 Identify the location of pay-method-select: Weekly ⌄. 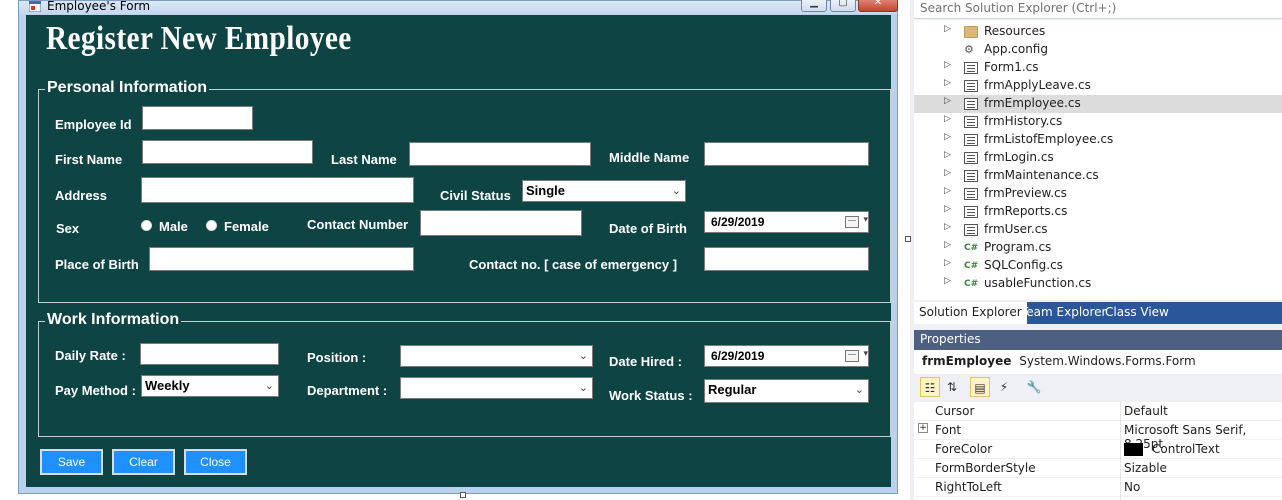
(210, 386).